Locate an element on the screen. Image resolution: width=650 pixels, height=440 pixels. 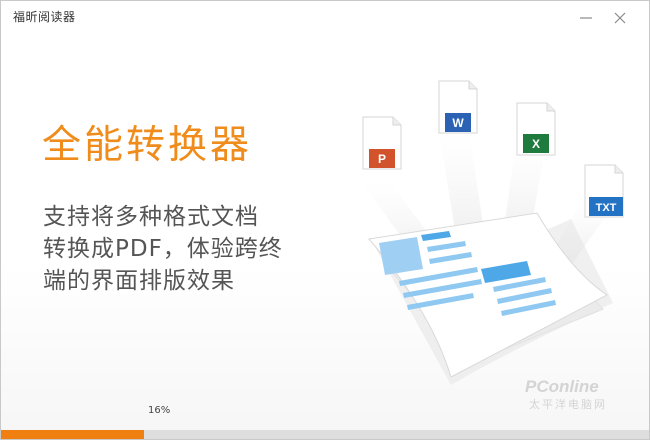
word-badge-label: W is located at coordinates (458, 123).